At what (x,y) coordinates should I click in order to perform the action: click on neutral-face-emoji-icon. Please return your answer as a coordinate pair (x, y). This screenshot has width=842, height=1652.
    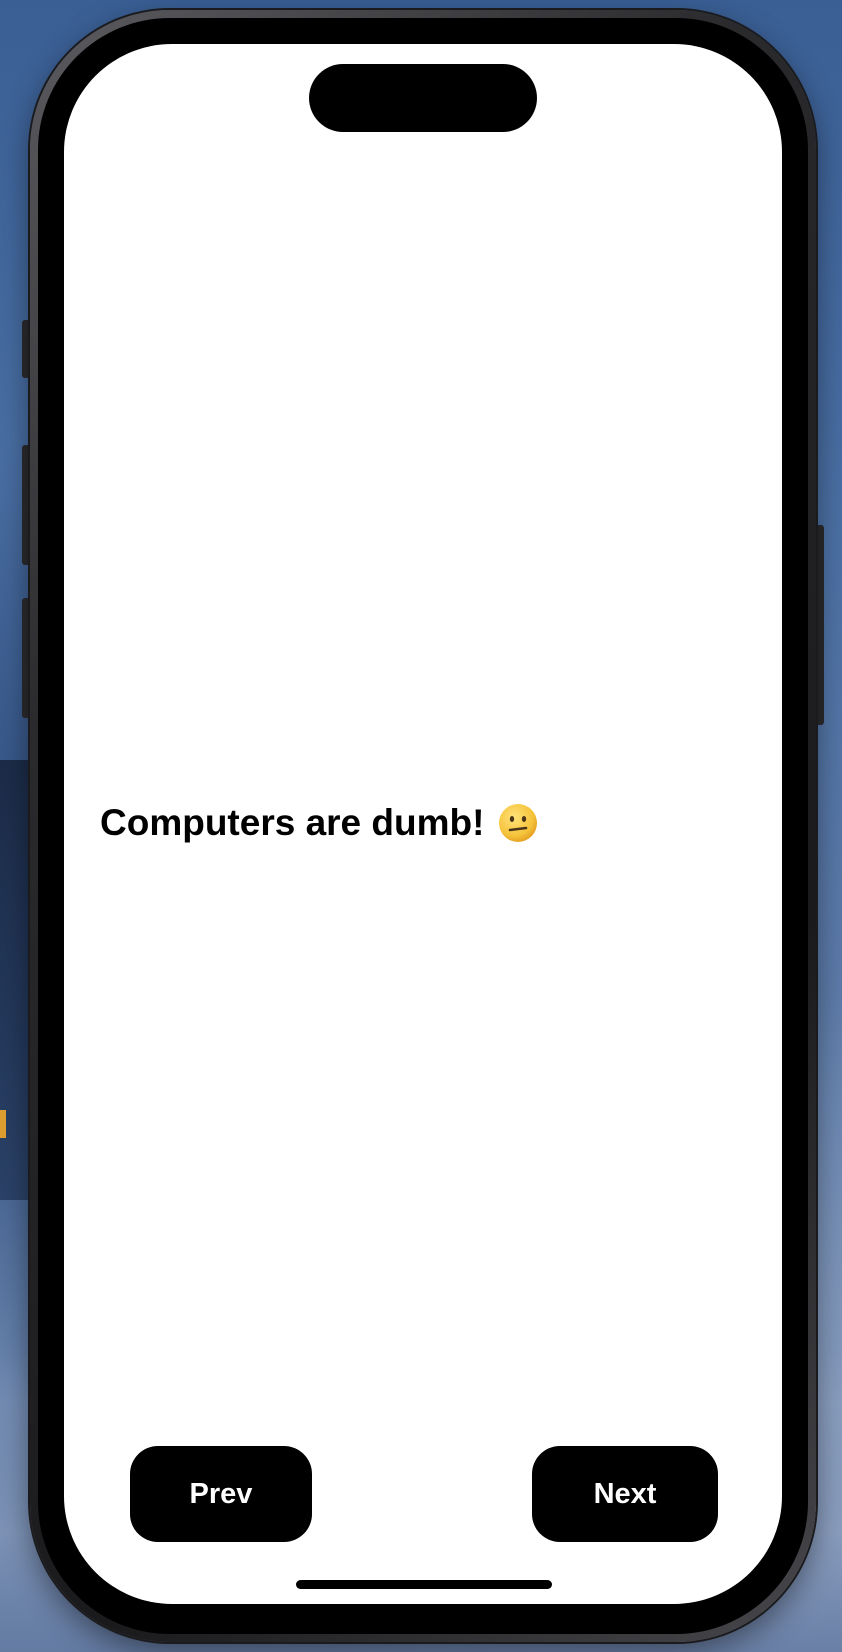
    Looking at the image, I should click on (518, 823).